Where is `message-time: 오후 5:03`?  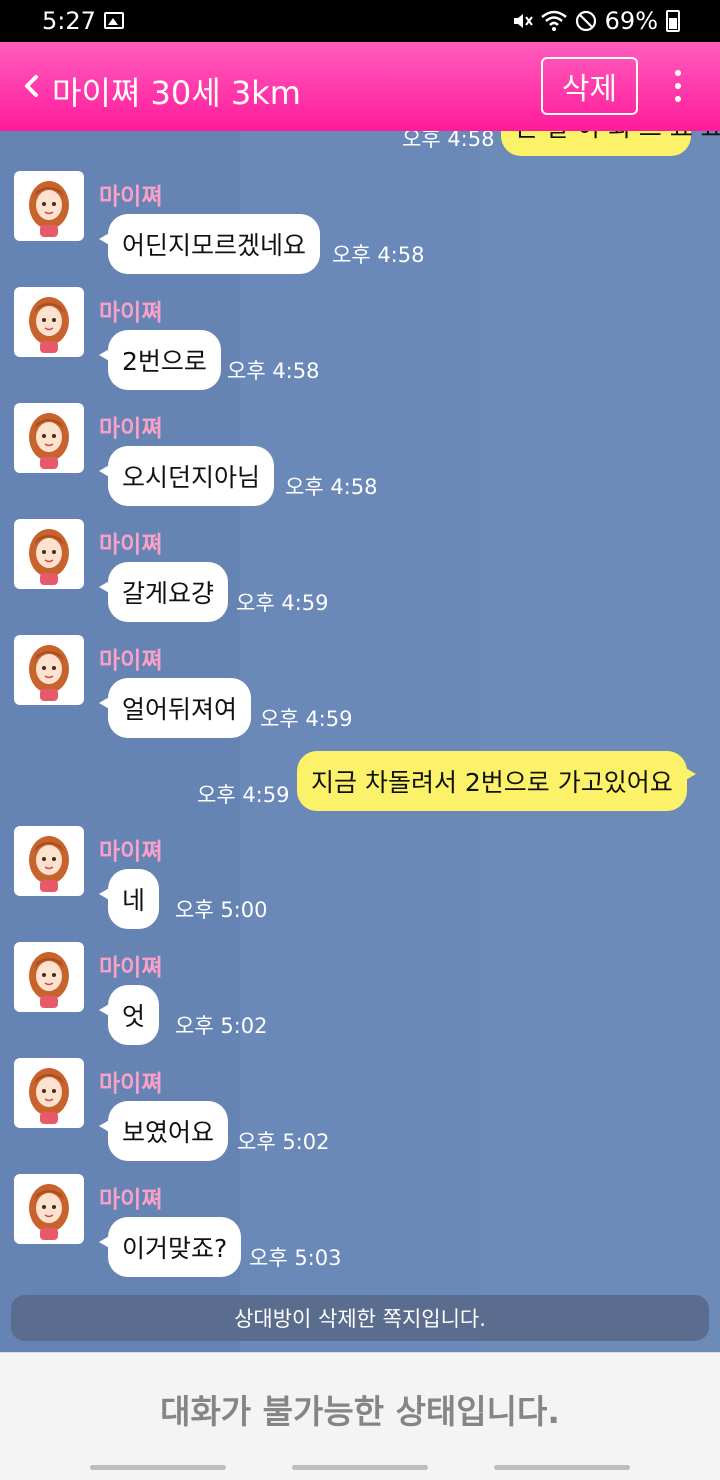 message-time: 오후 5:03 is located at coordinates (295, 1258).